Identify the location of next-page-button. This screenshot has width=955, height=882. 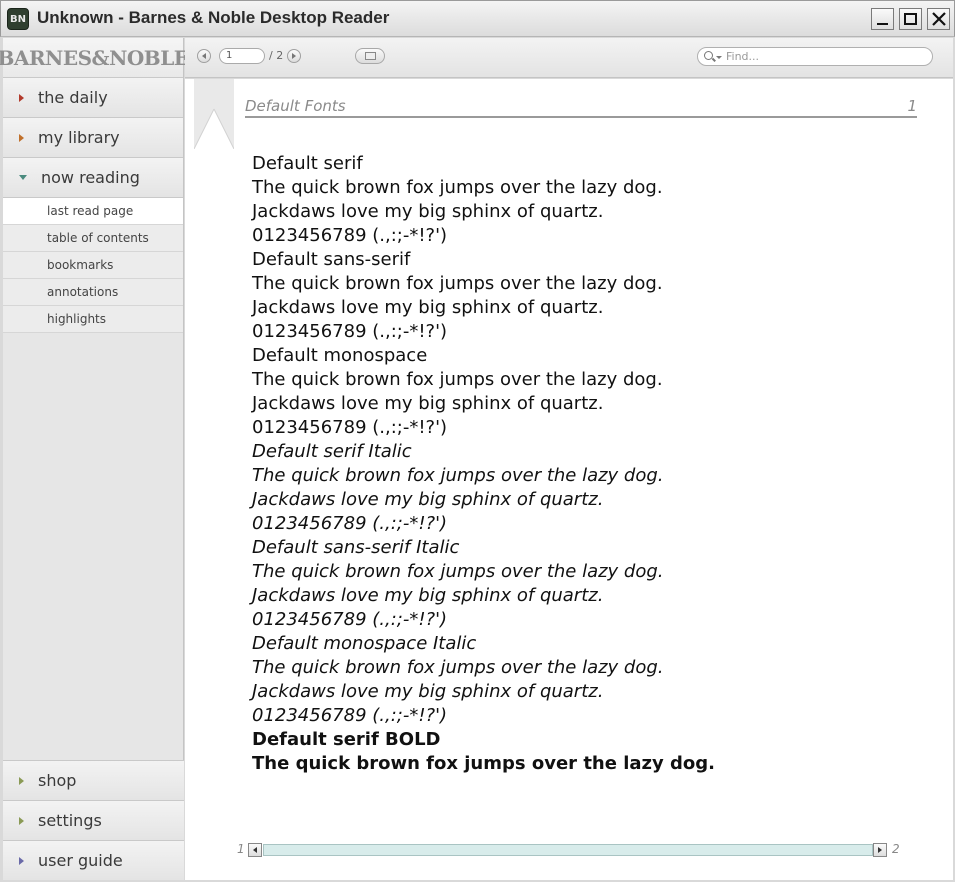
(294, 56).